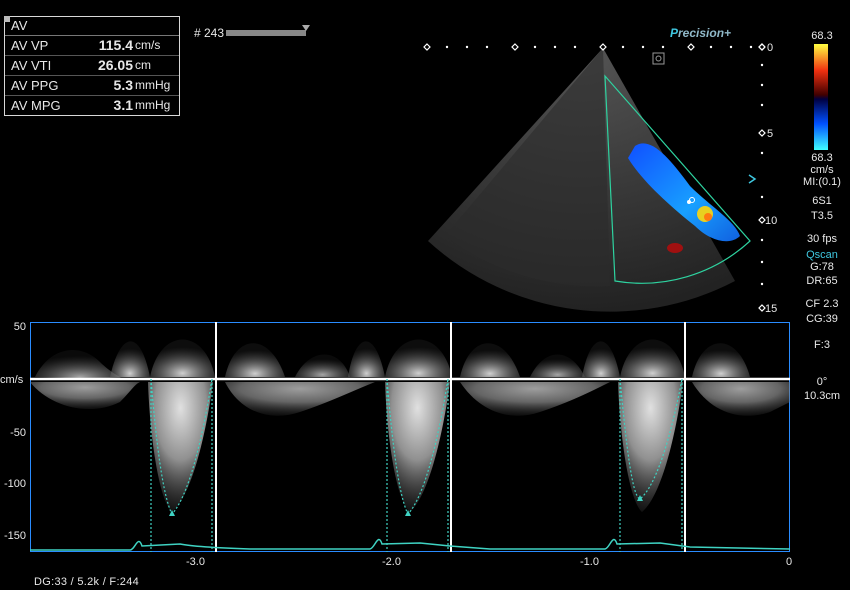 The width and height of the screenshot is (850, 590). What do you see at coordinates (753, 179) in the screenshot?
I see `focus-marker-icon` at bounding box center [753, 179].